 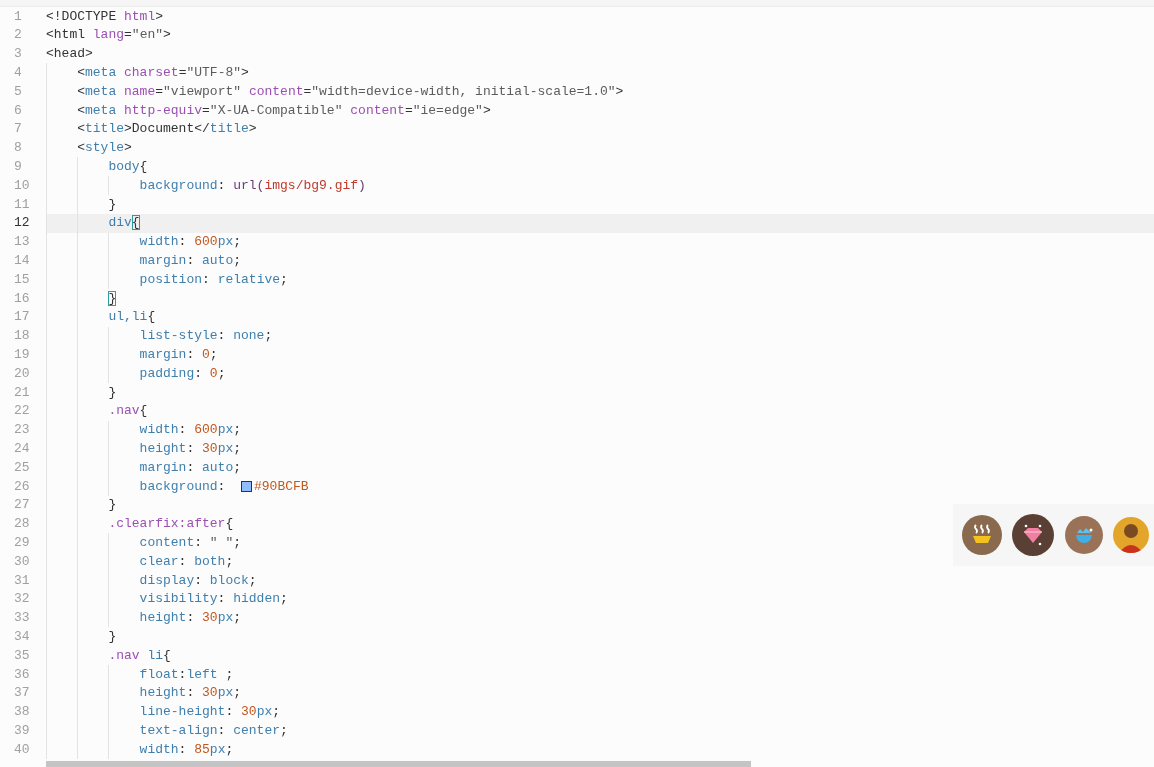 I want to click on code-text: padding: 0;, so click(x=182, y=373).